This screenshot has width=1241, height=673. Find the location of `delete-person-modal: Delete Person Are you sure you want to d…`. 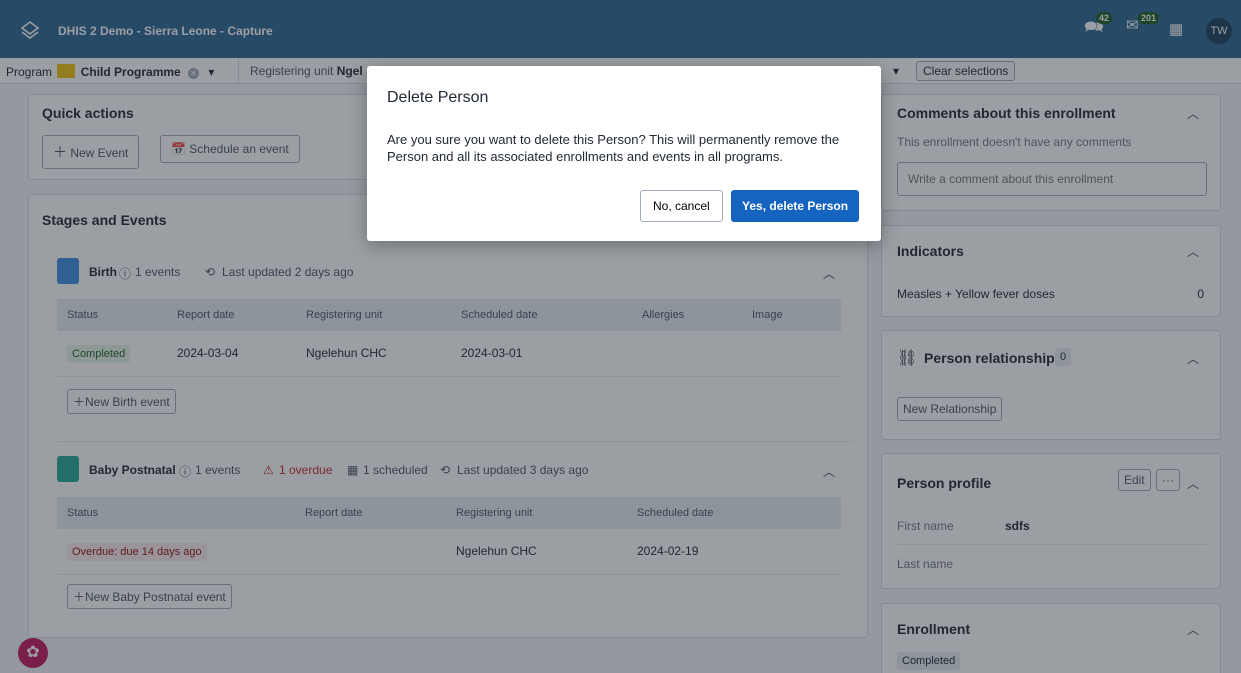

delete-person-modal: Delete Person Are you sure you want to d… is located at coordinates (624, 153).